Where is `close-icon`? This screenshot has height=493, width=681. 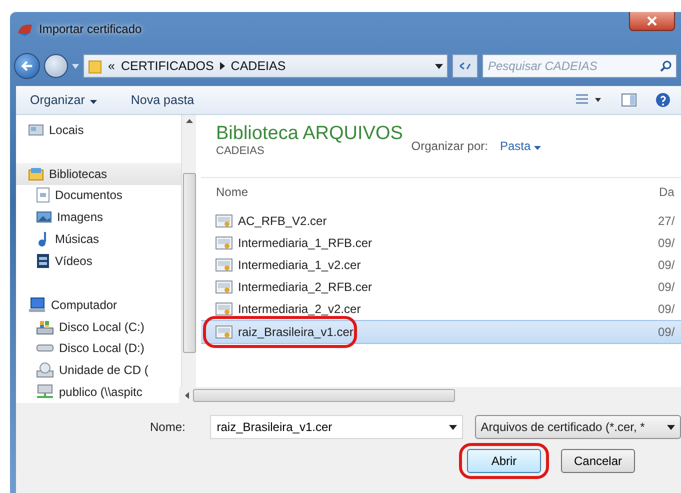
close-icon is located at coordinates (652, 21).